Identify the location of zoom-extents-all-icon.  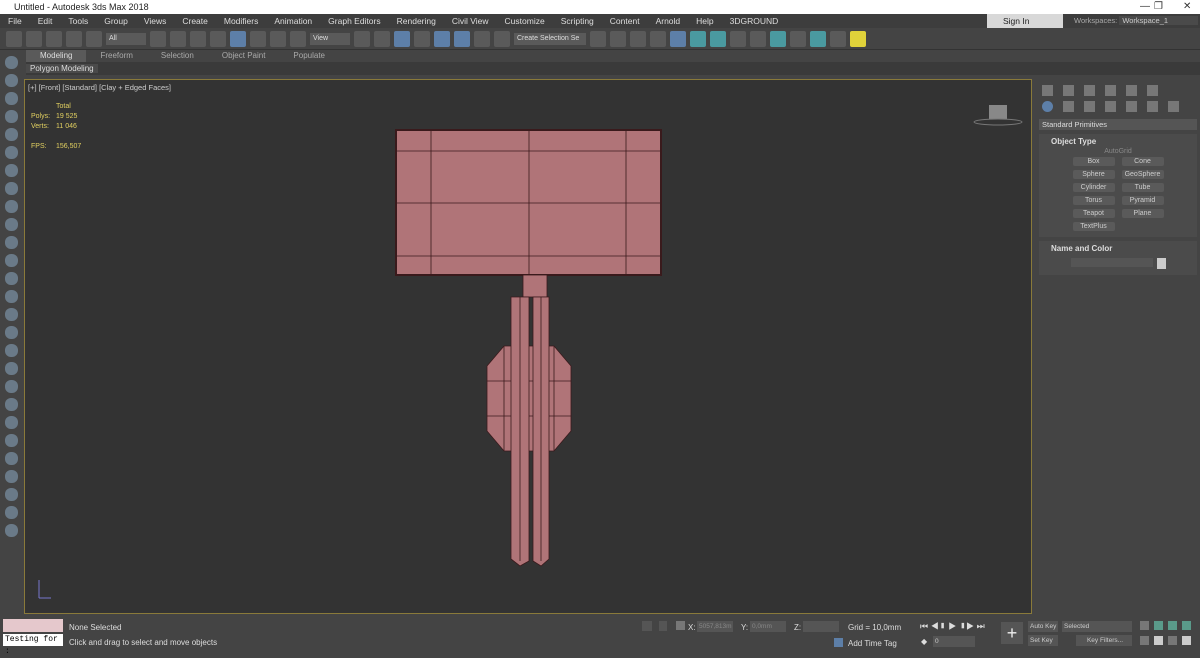
(1186, 625).